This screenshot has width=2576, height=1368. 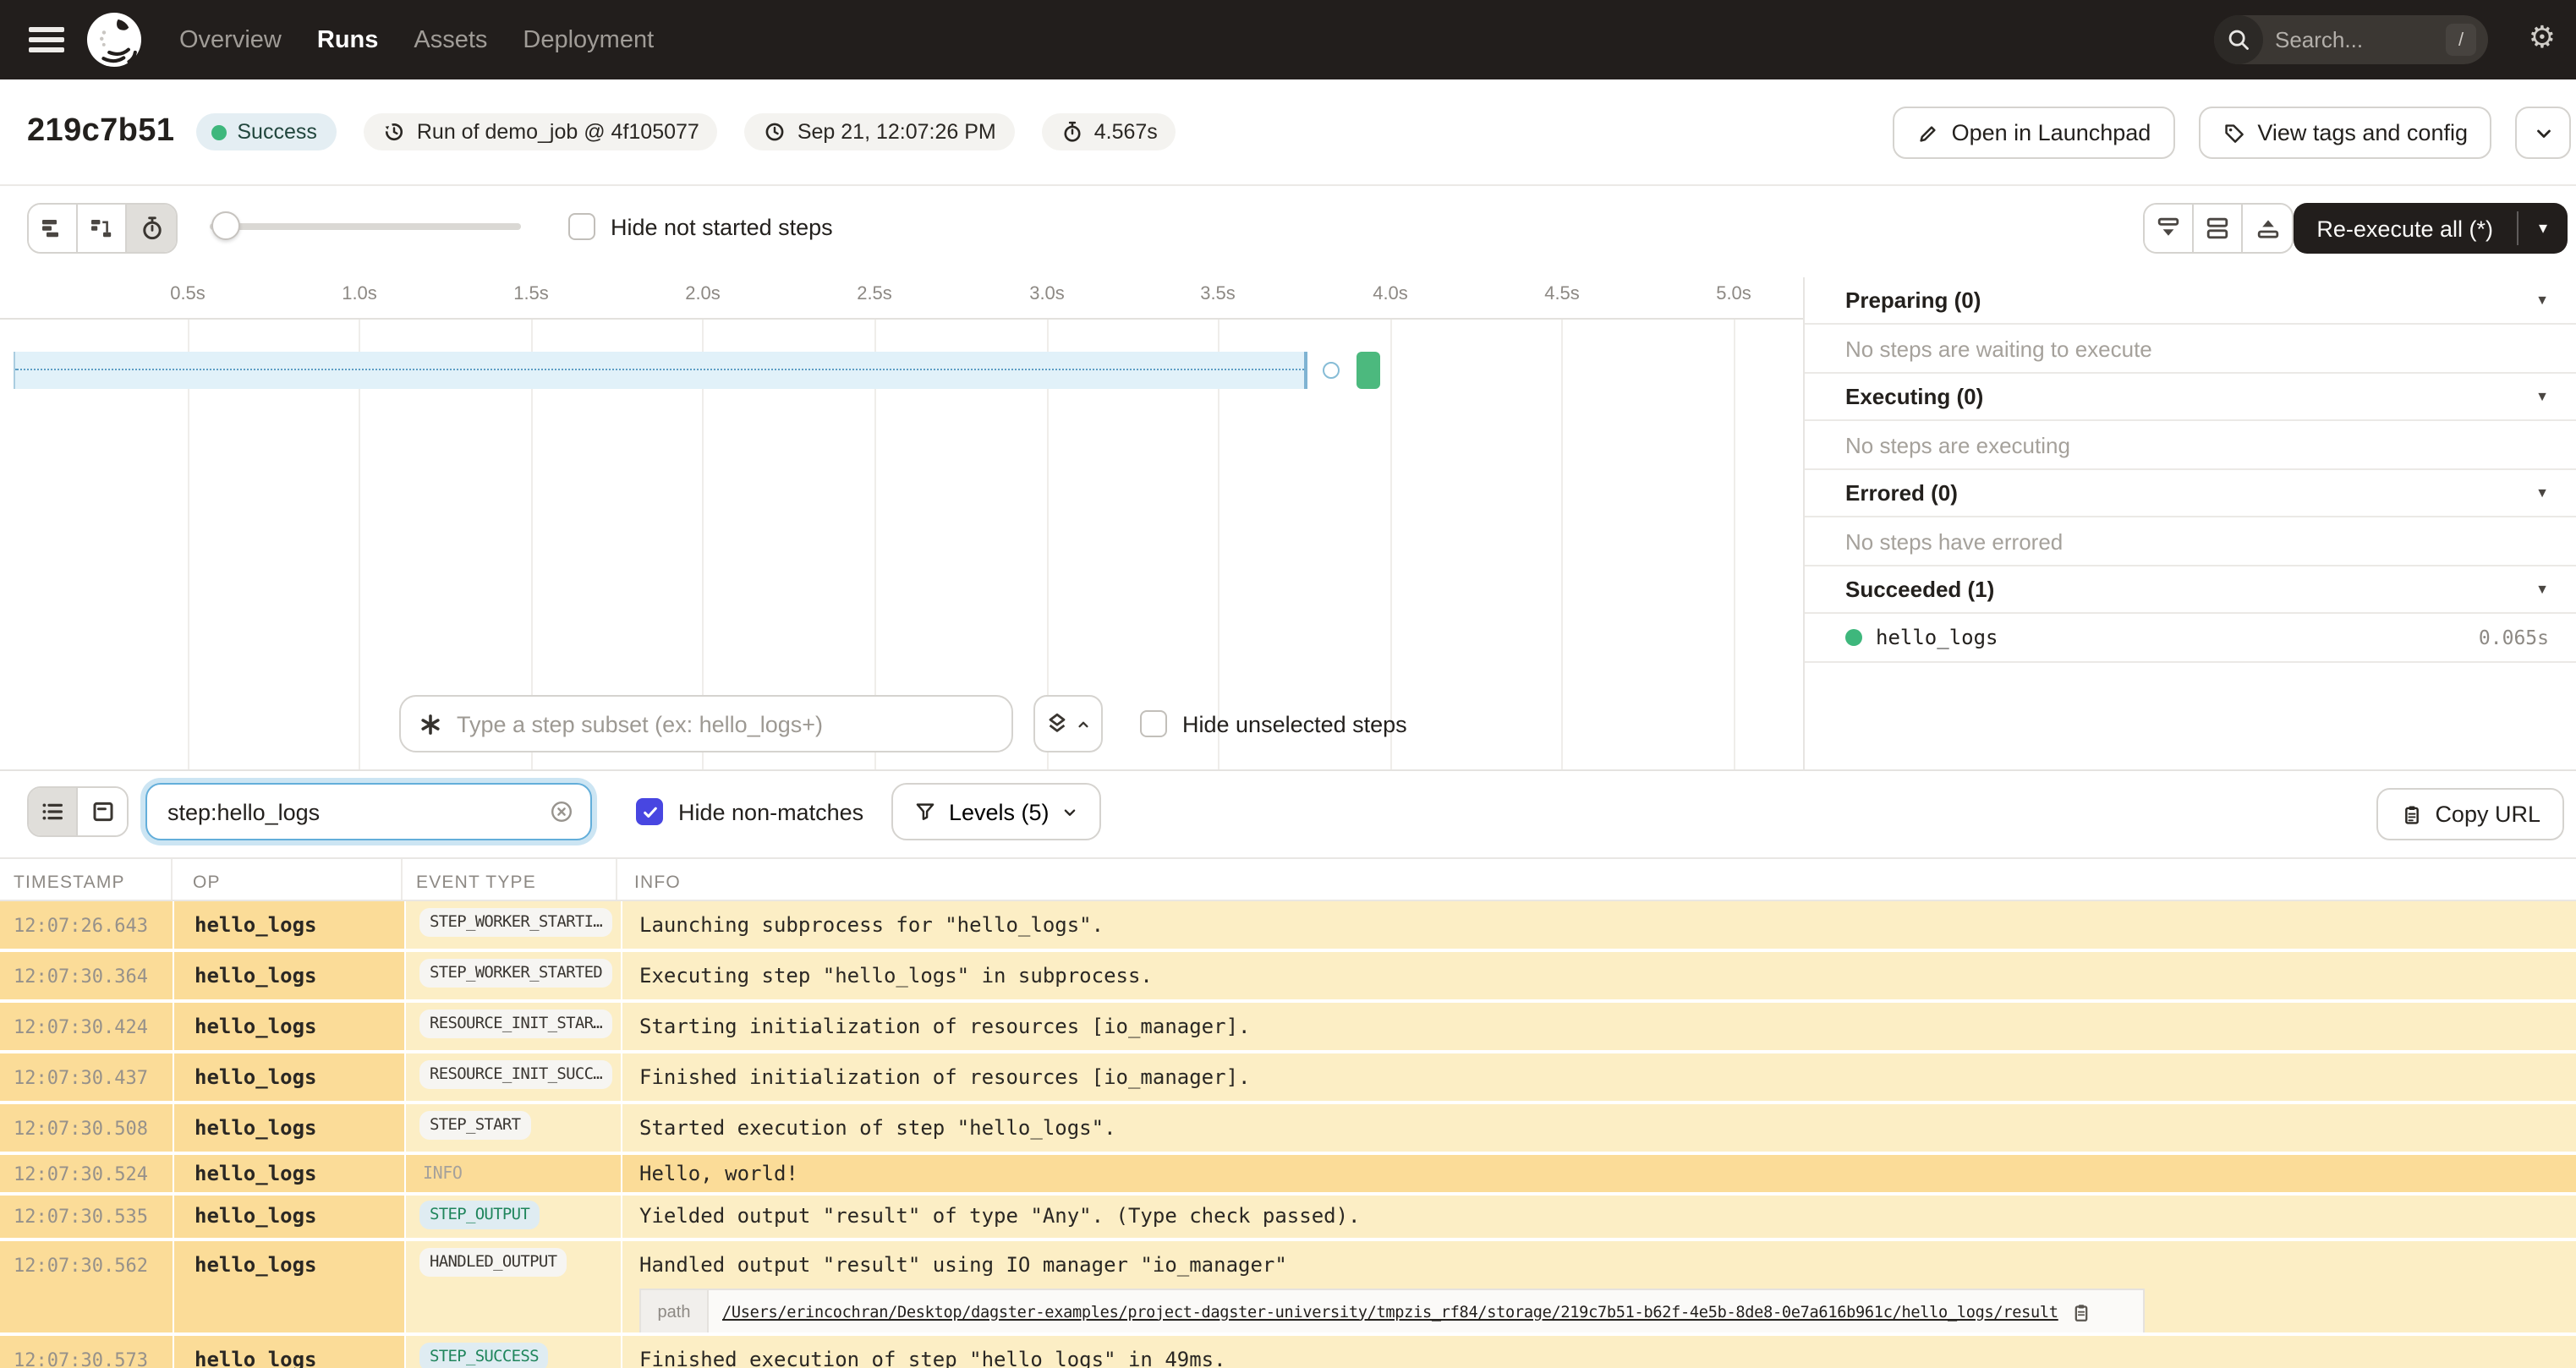 What do you see at coordinates (219, 132) in the screenshot?
I see `status-dot-icon` at bounding box center [219, 132].